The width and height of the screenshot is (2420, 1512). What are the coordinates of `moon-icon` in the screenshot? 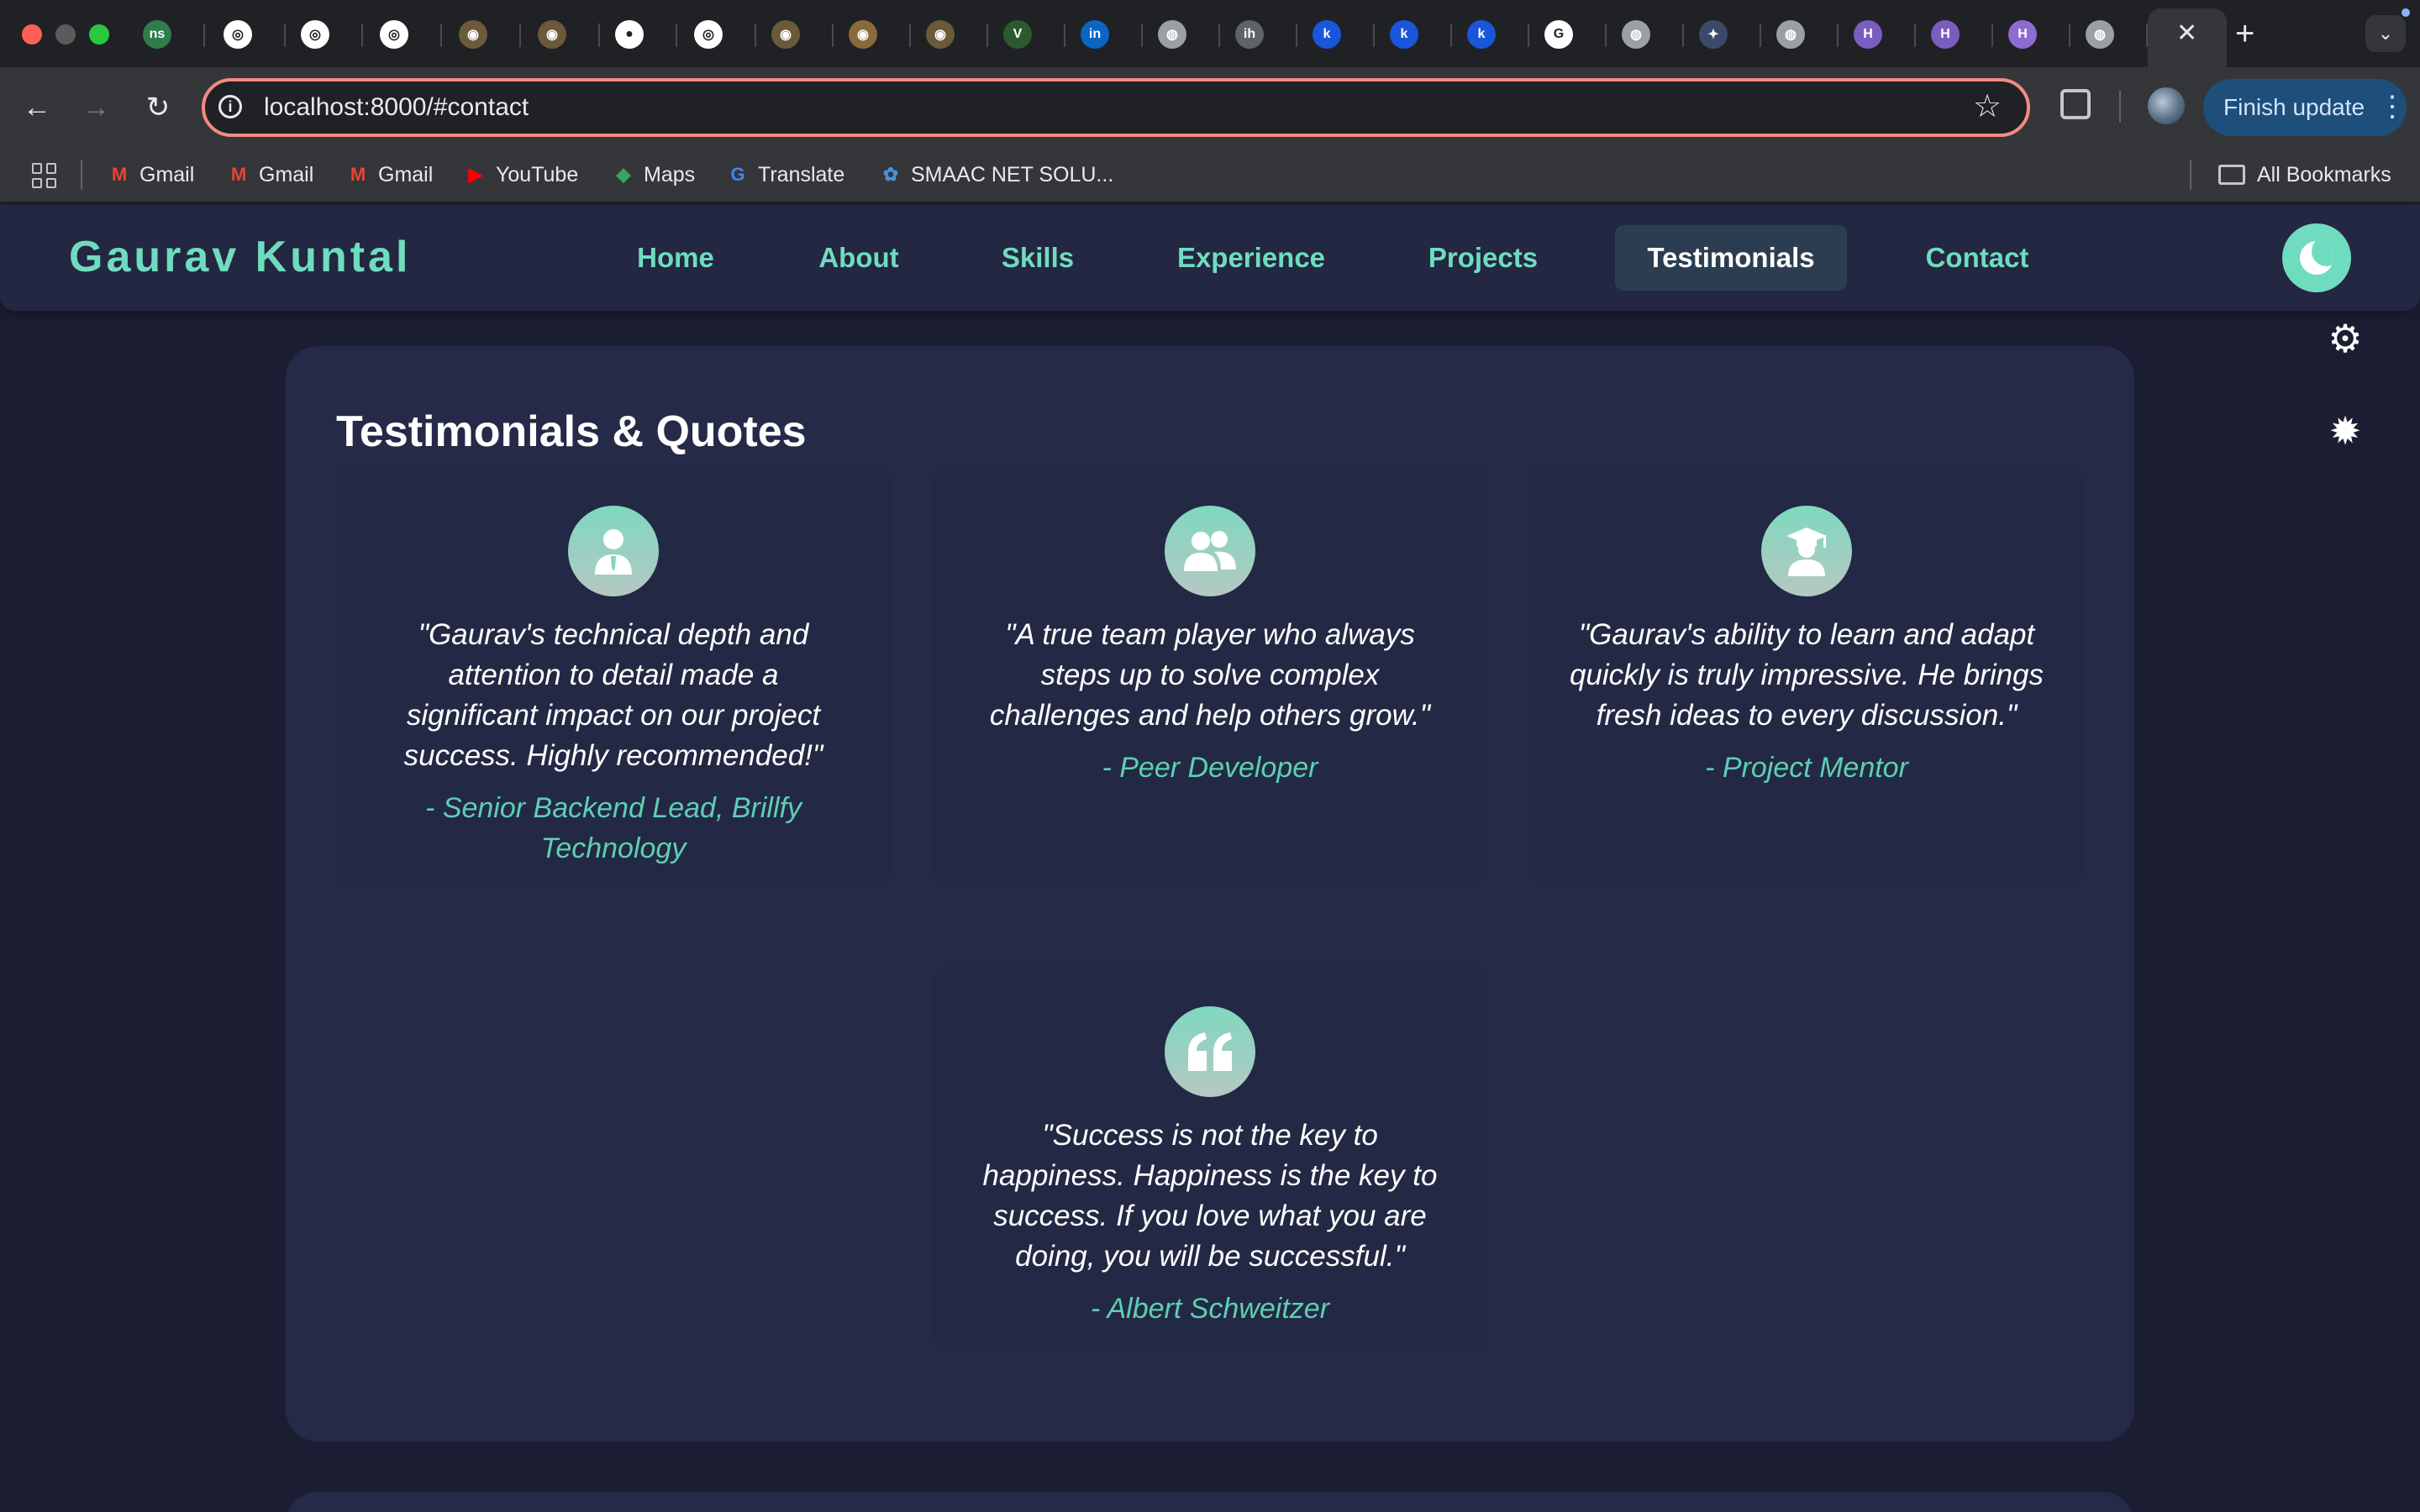 It's located at (2316, 258).